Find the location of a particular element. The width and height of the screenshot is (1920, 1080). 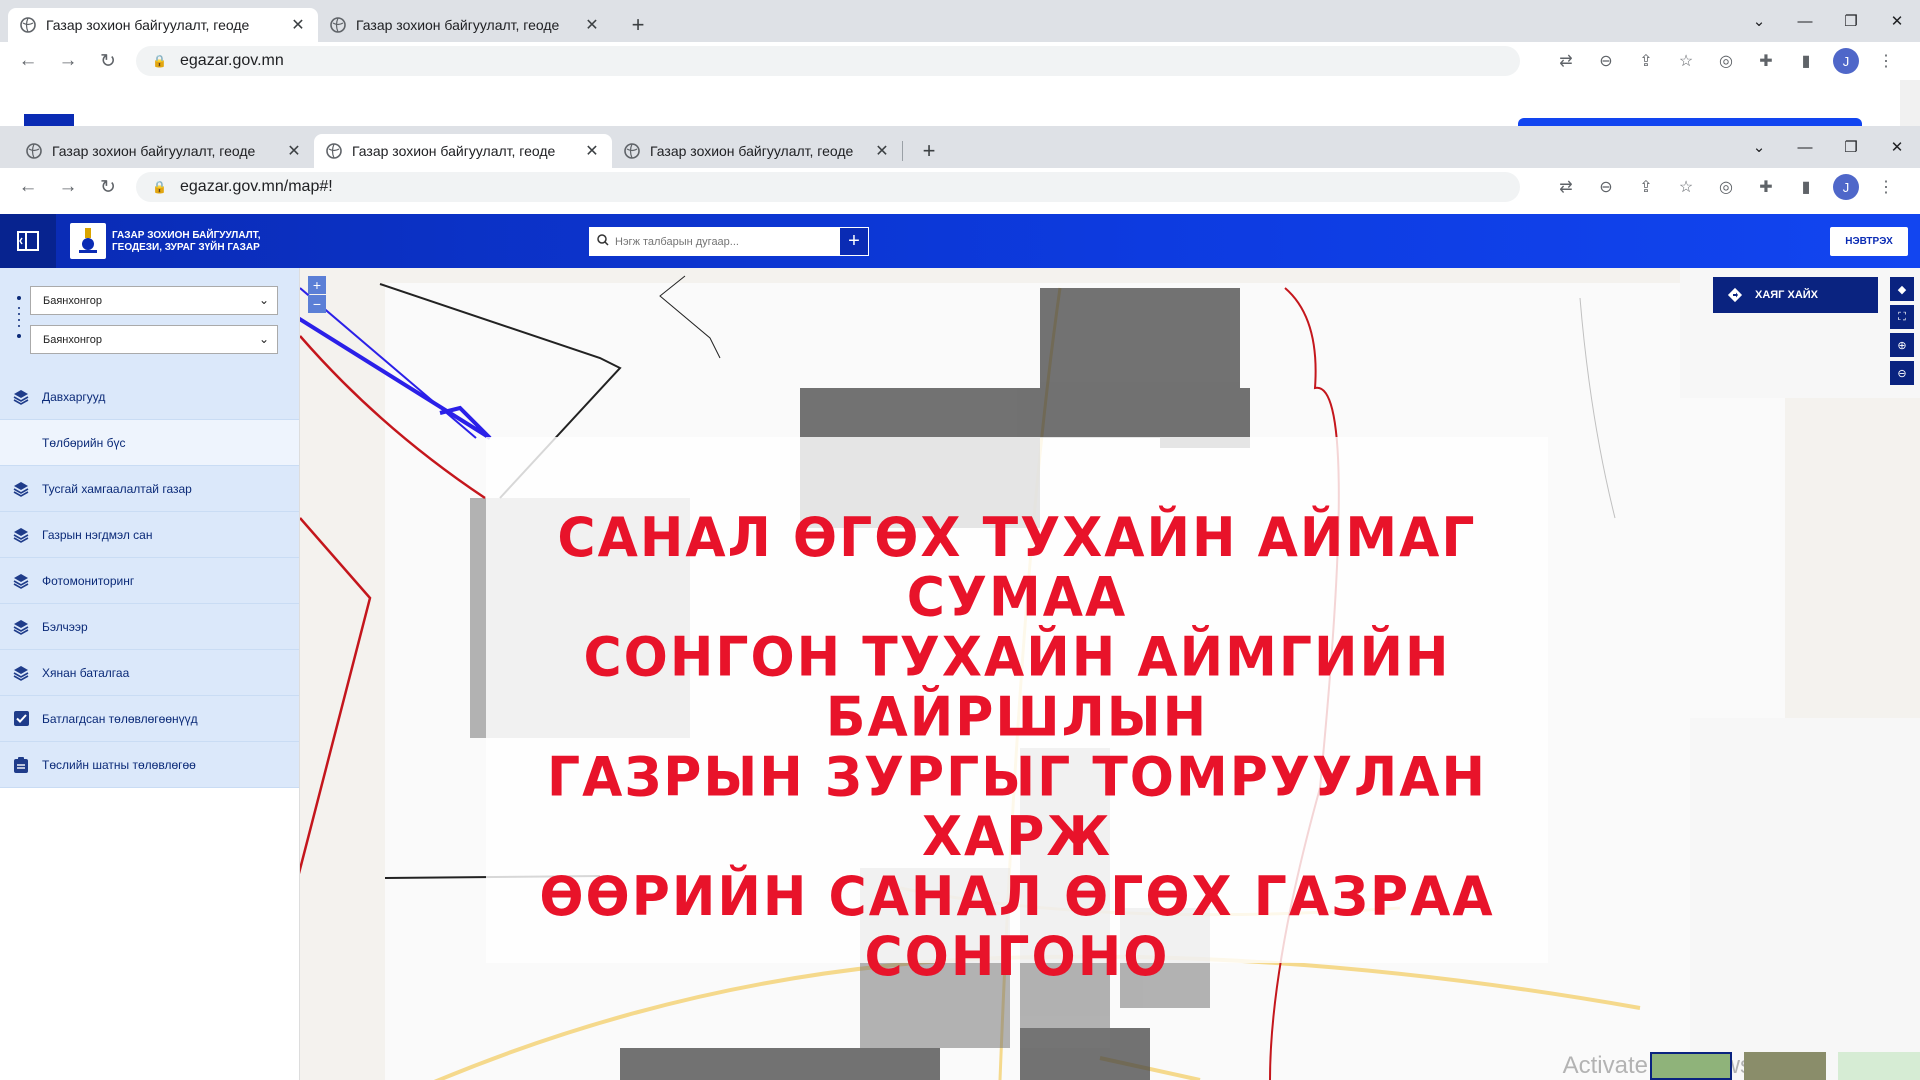

sidebar-item-label: Газрын нэгдмэл сан is located at coordinates (97, 534).